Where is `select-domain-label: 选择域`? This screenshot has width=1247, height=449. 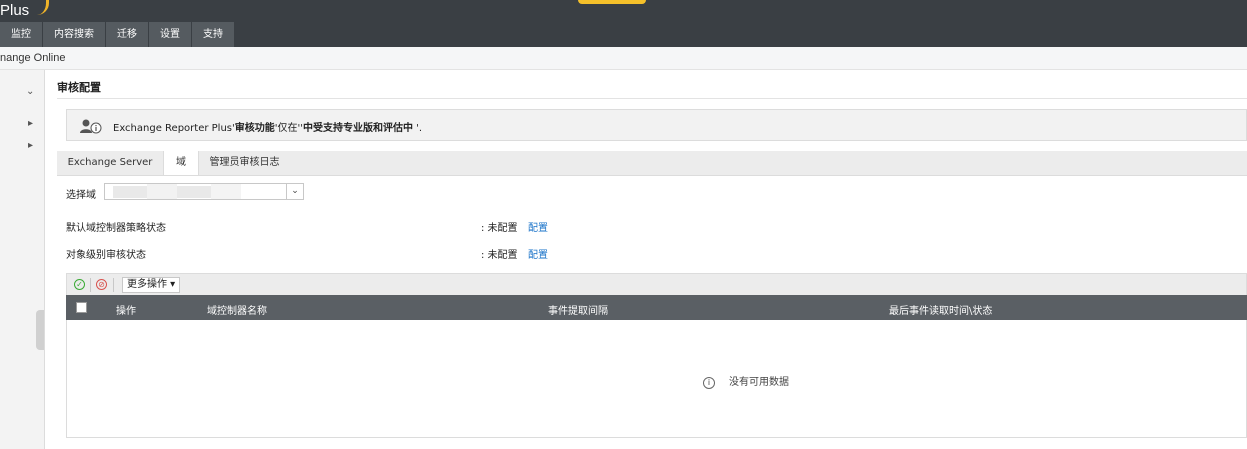
select-domain-label: 选择域 is located at coordinates (81, 195).